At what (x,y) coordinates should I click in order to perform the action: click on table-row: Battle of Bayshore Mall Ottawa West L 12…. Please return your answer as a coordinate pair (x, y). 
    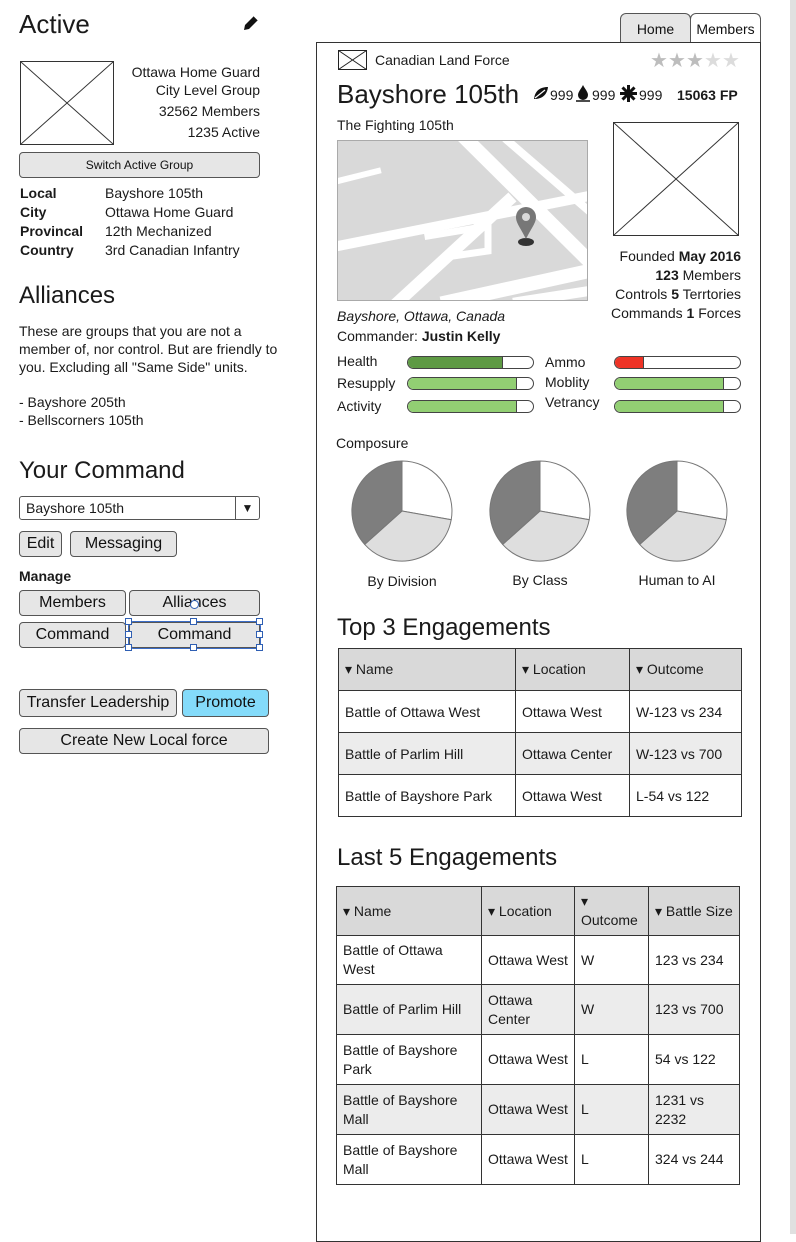
    Looking at the image, I should click on (538, 1109).